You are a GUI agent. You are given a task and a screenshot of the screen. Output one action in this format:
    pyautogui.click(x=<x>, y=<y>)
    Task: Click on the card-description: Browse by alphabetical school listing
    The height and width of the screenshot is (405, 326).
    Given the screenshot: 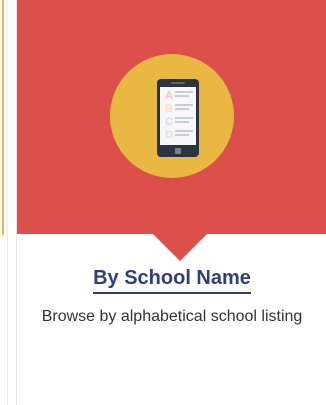 What is the action you would take?
    pyautogui.click(x=172, y=316)
    